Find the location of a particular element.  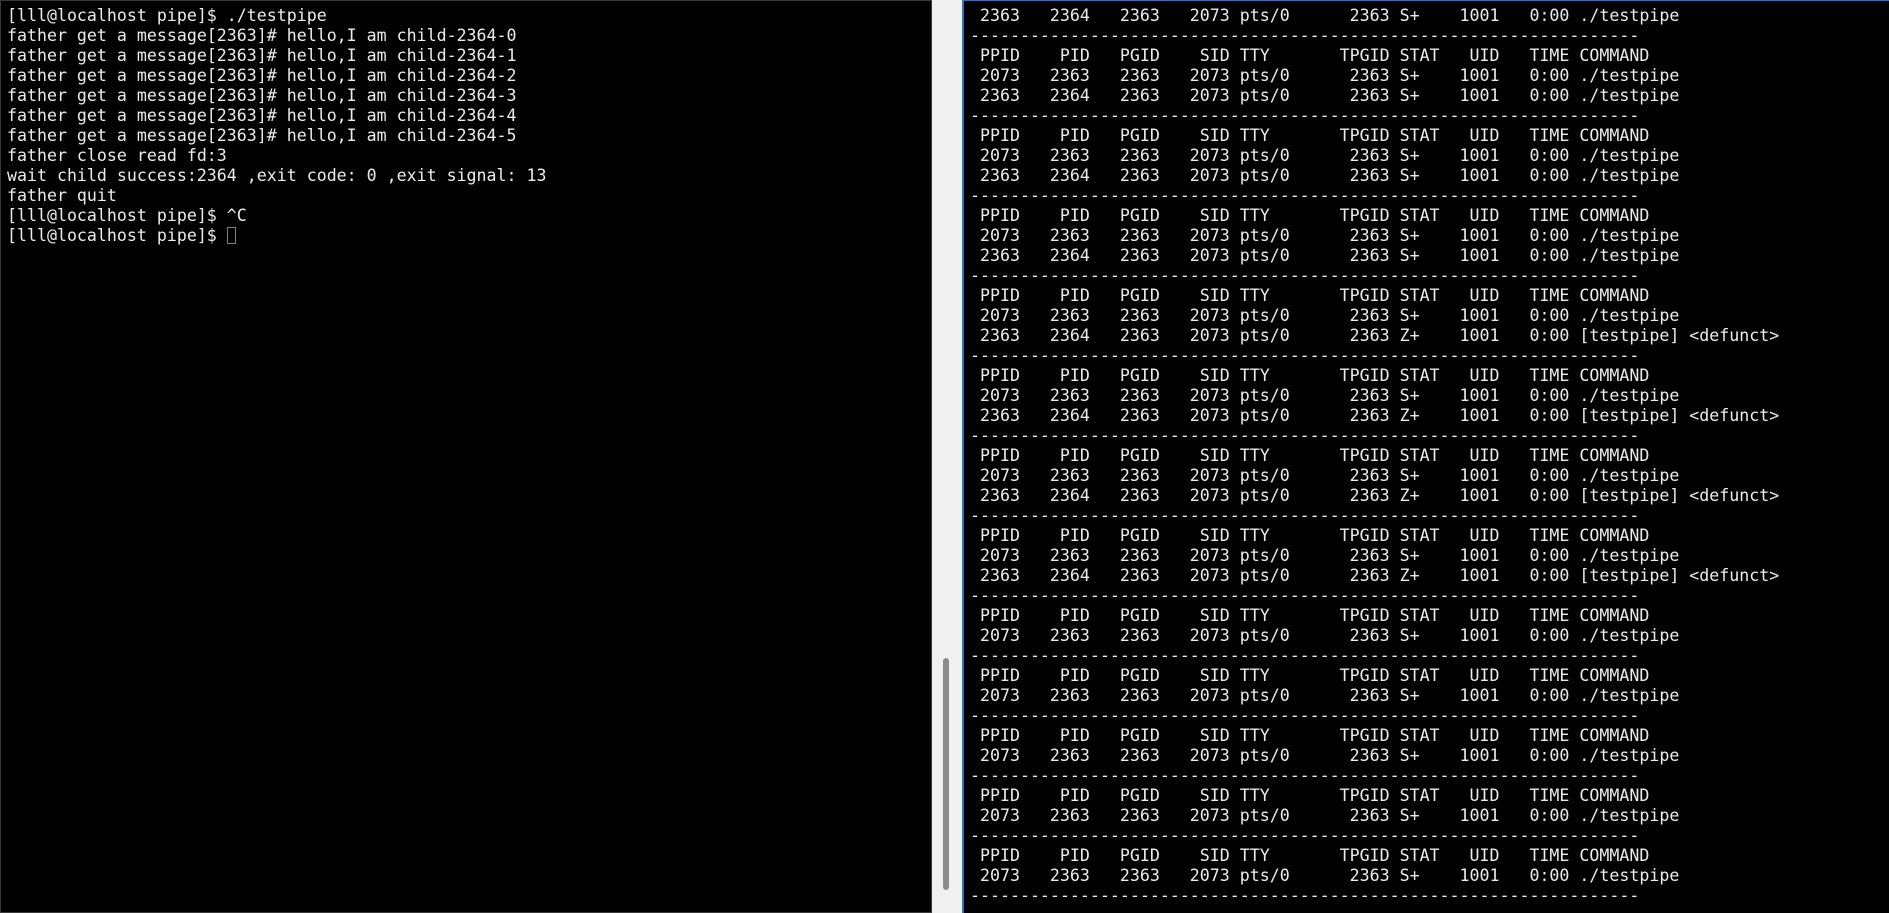

text-cursor is located at coordinates (231, 235).